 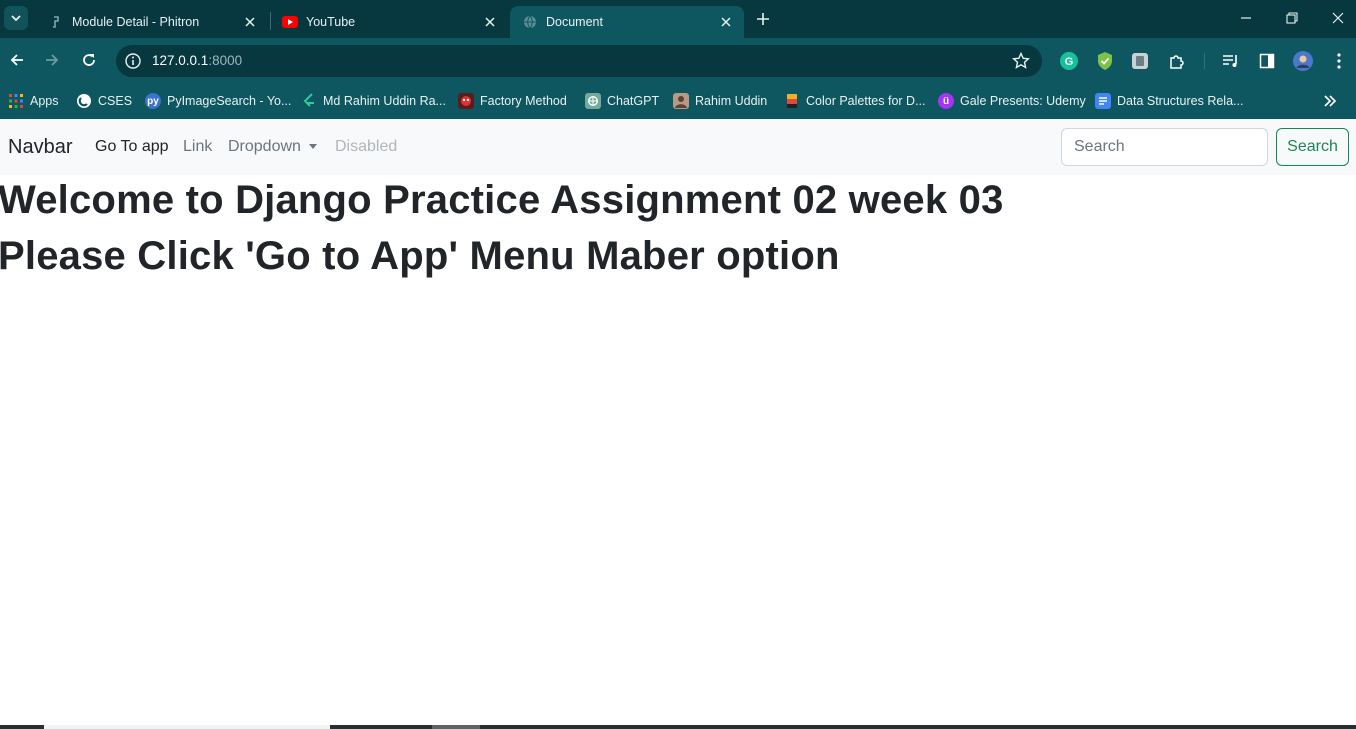 What do you see at coordinates (466, 101) in the screenshot?
I see `refactoring-icon` at bounding box center [466, 101].